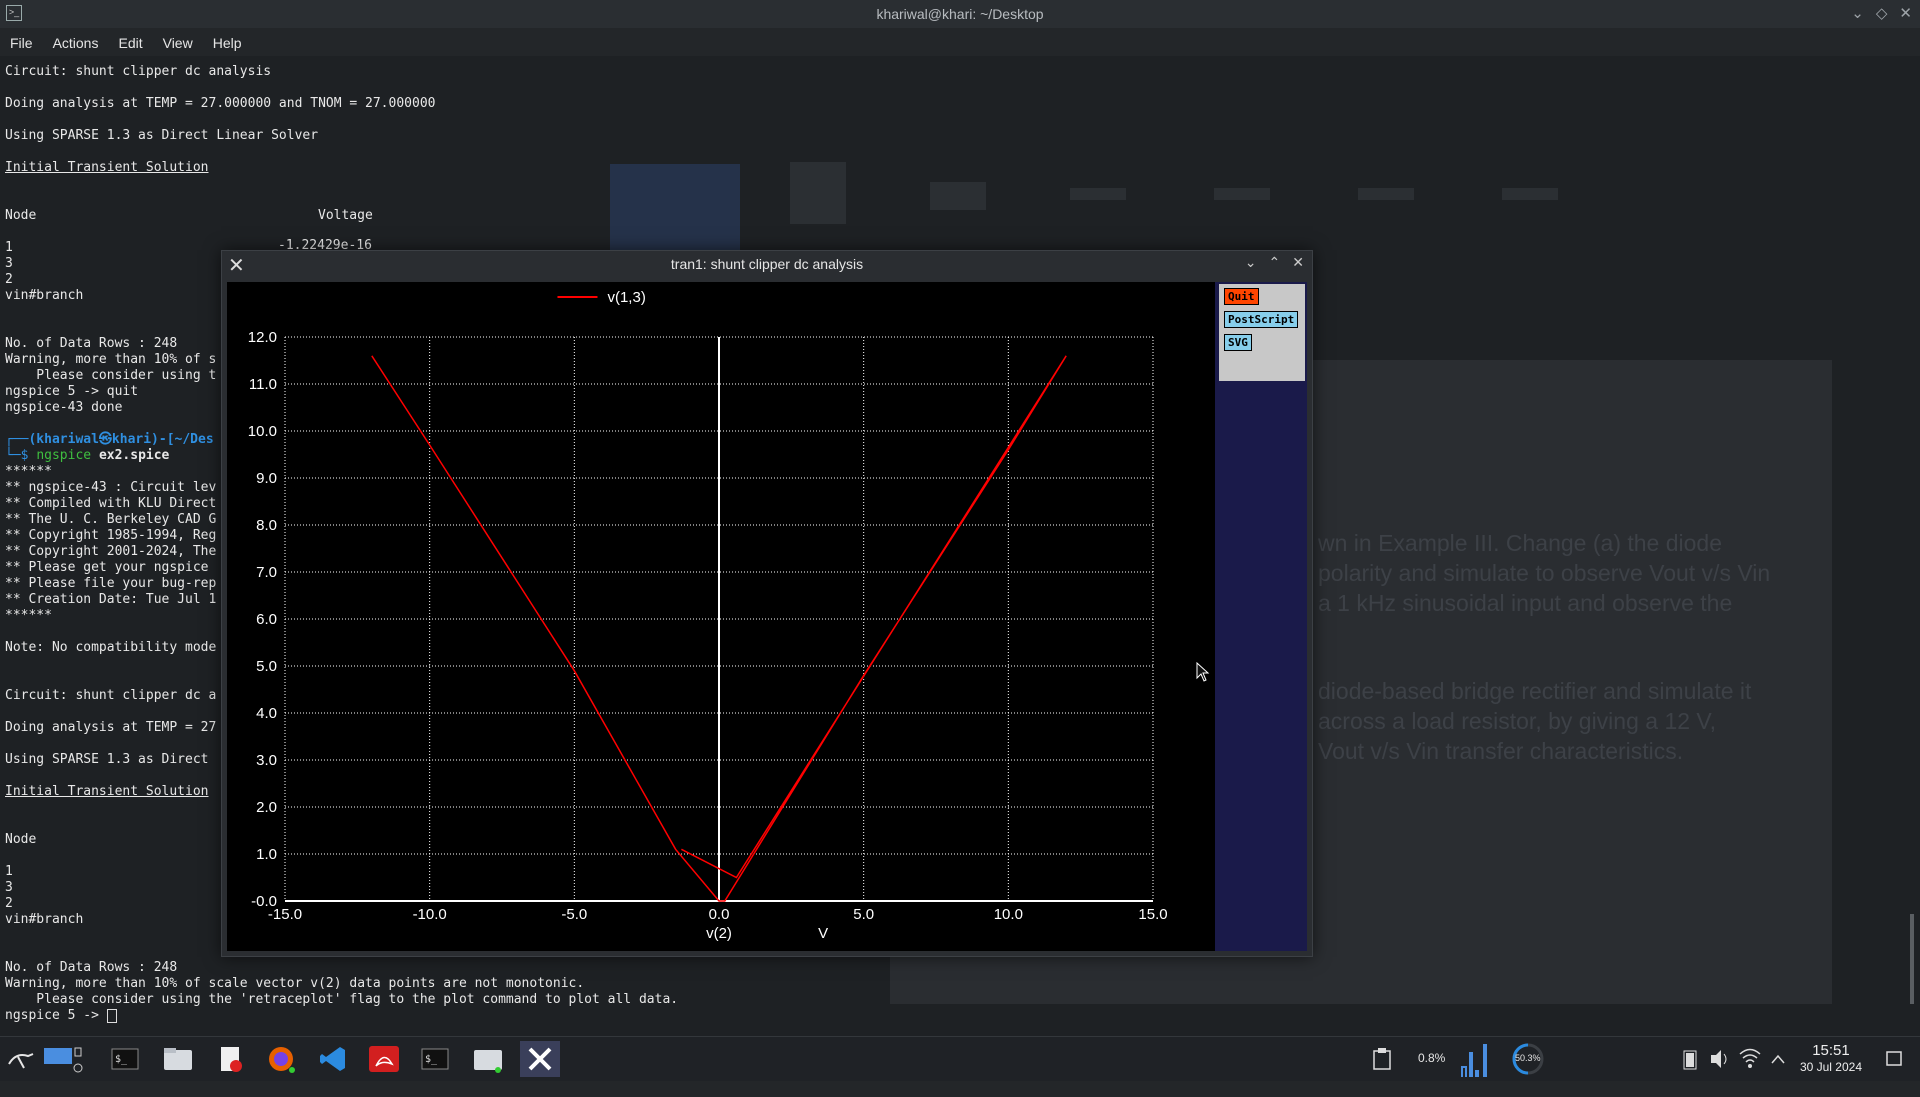  What do you see at coordinates (1238, 342) in the screenshot?
I see `svg-button: SVG` at bounding box center [1238, 342].